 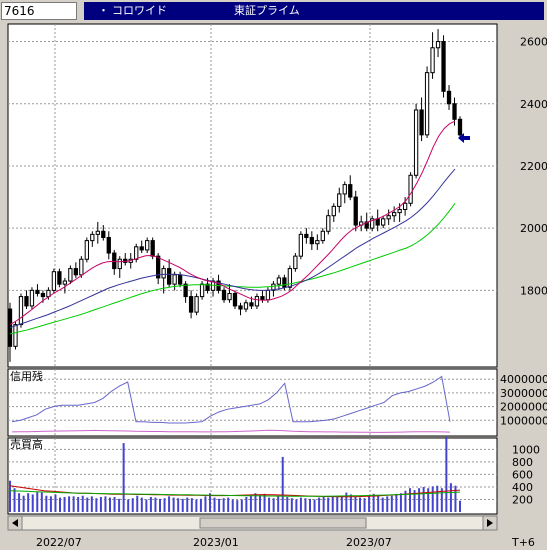 I want to click on scrollbar-thumb, so click(x=283, y=523).